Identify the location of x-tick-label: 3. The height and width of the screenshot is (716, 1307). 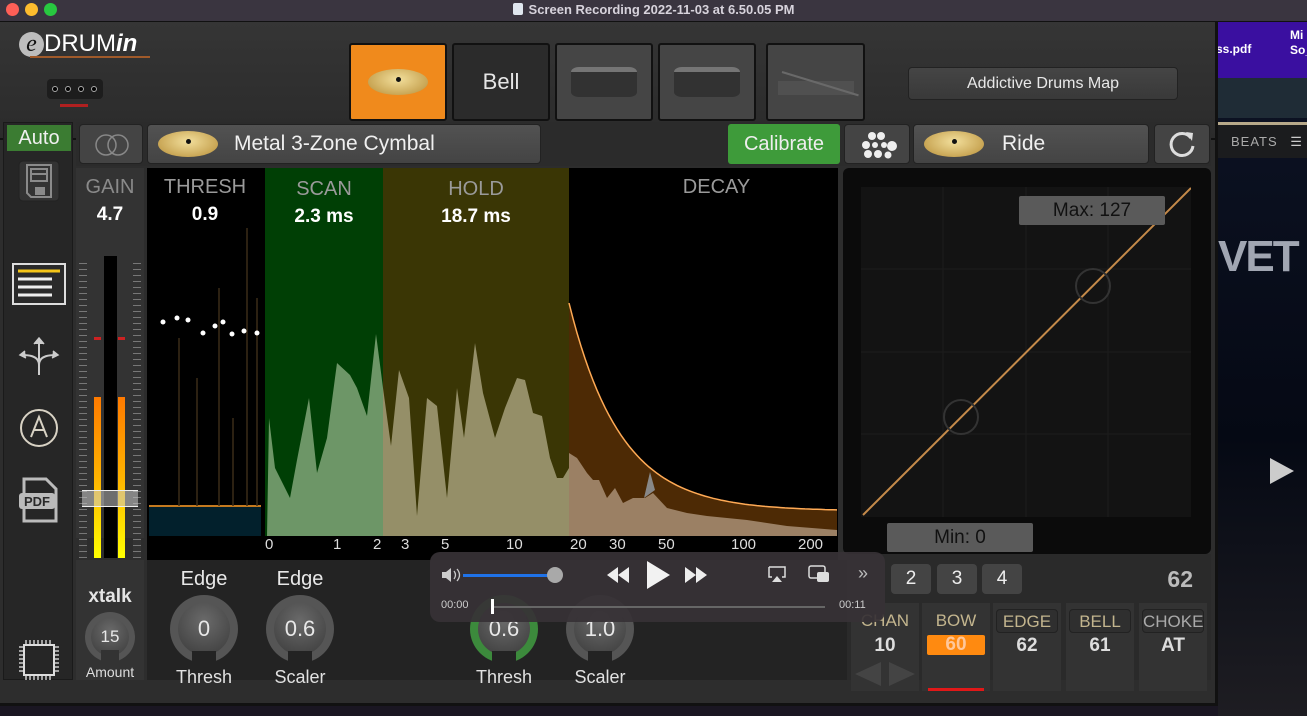
(405, 544).